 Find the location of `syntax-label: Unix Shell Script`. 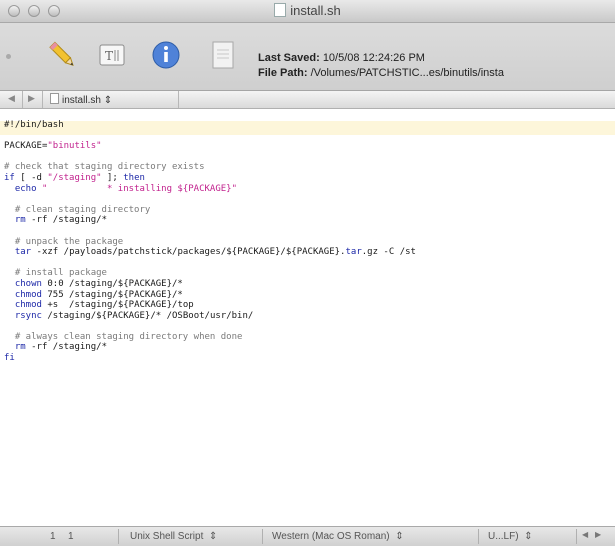

syntax-label: Unix Shell Script is located at coordinates (167, 536).